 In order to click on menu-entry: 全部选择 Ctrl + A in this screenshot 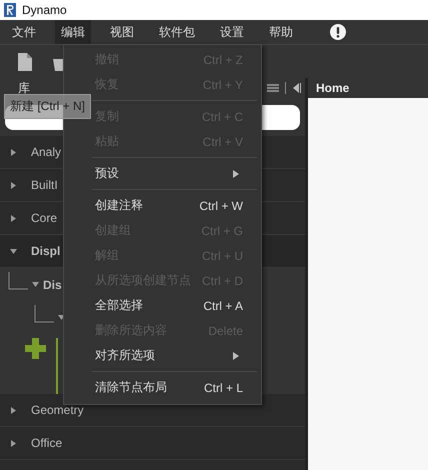, I will do `click(162, 305)`.